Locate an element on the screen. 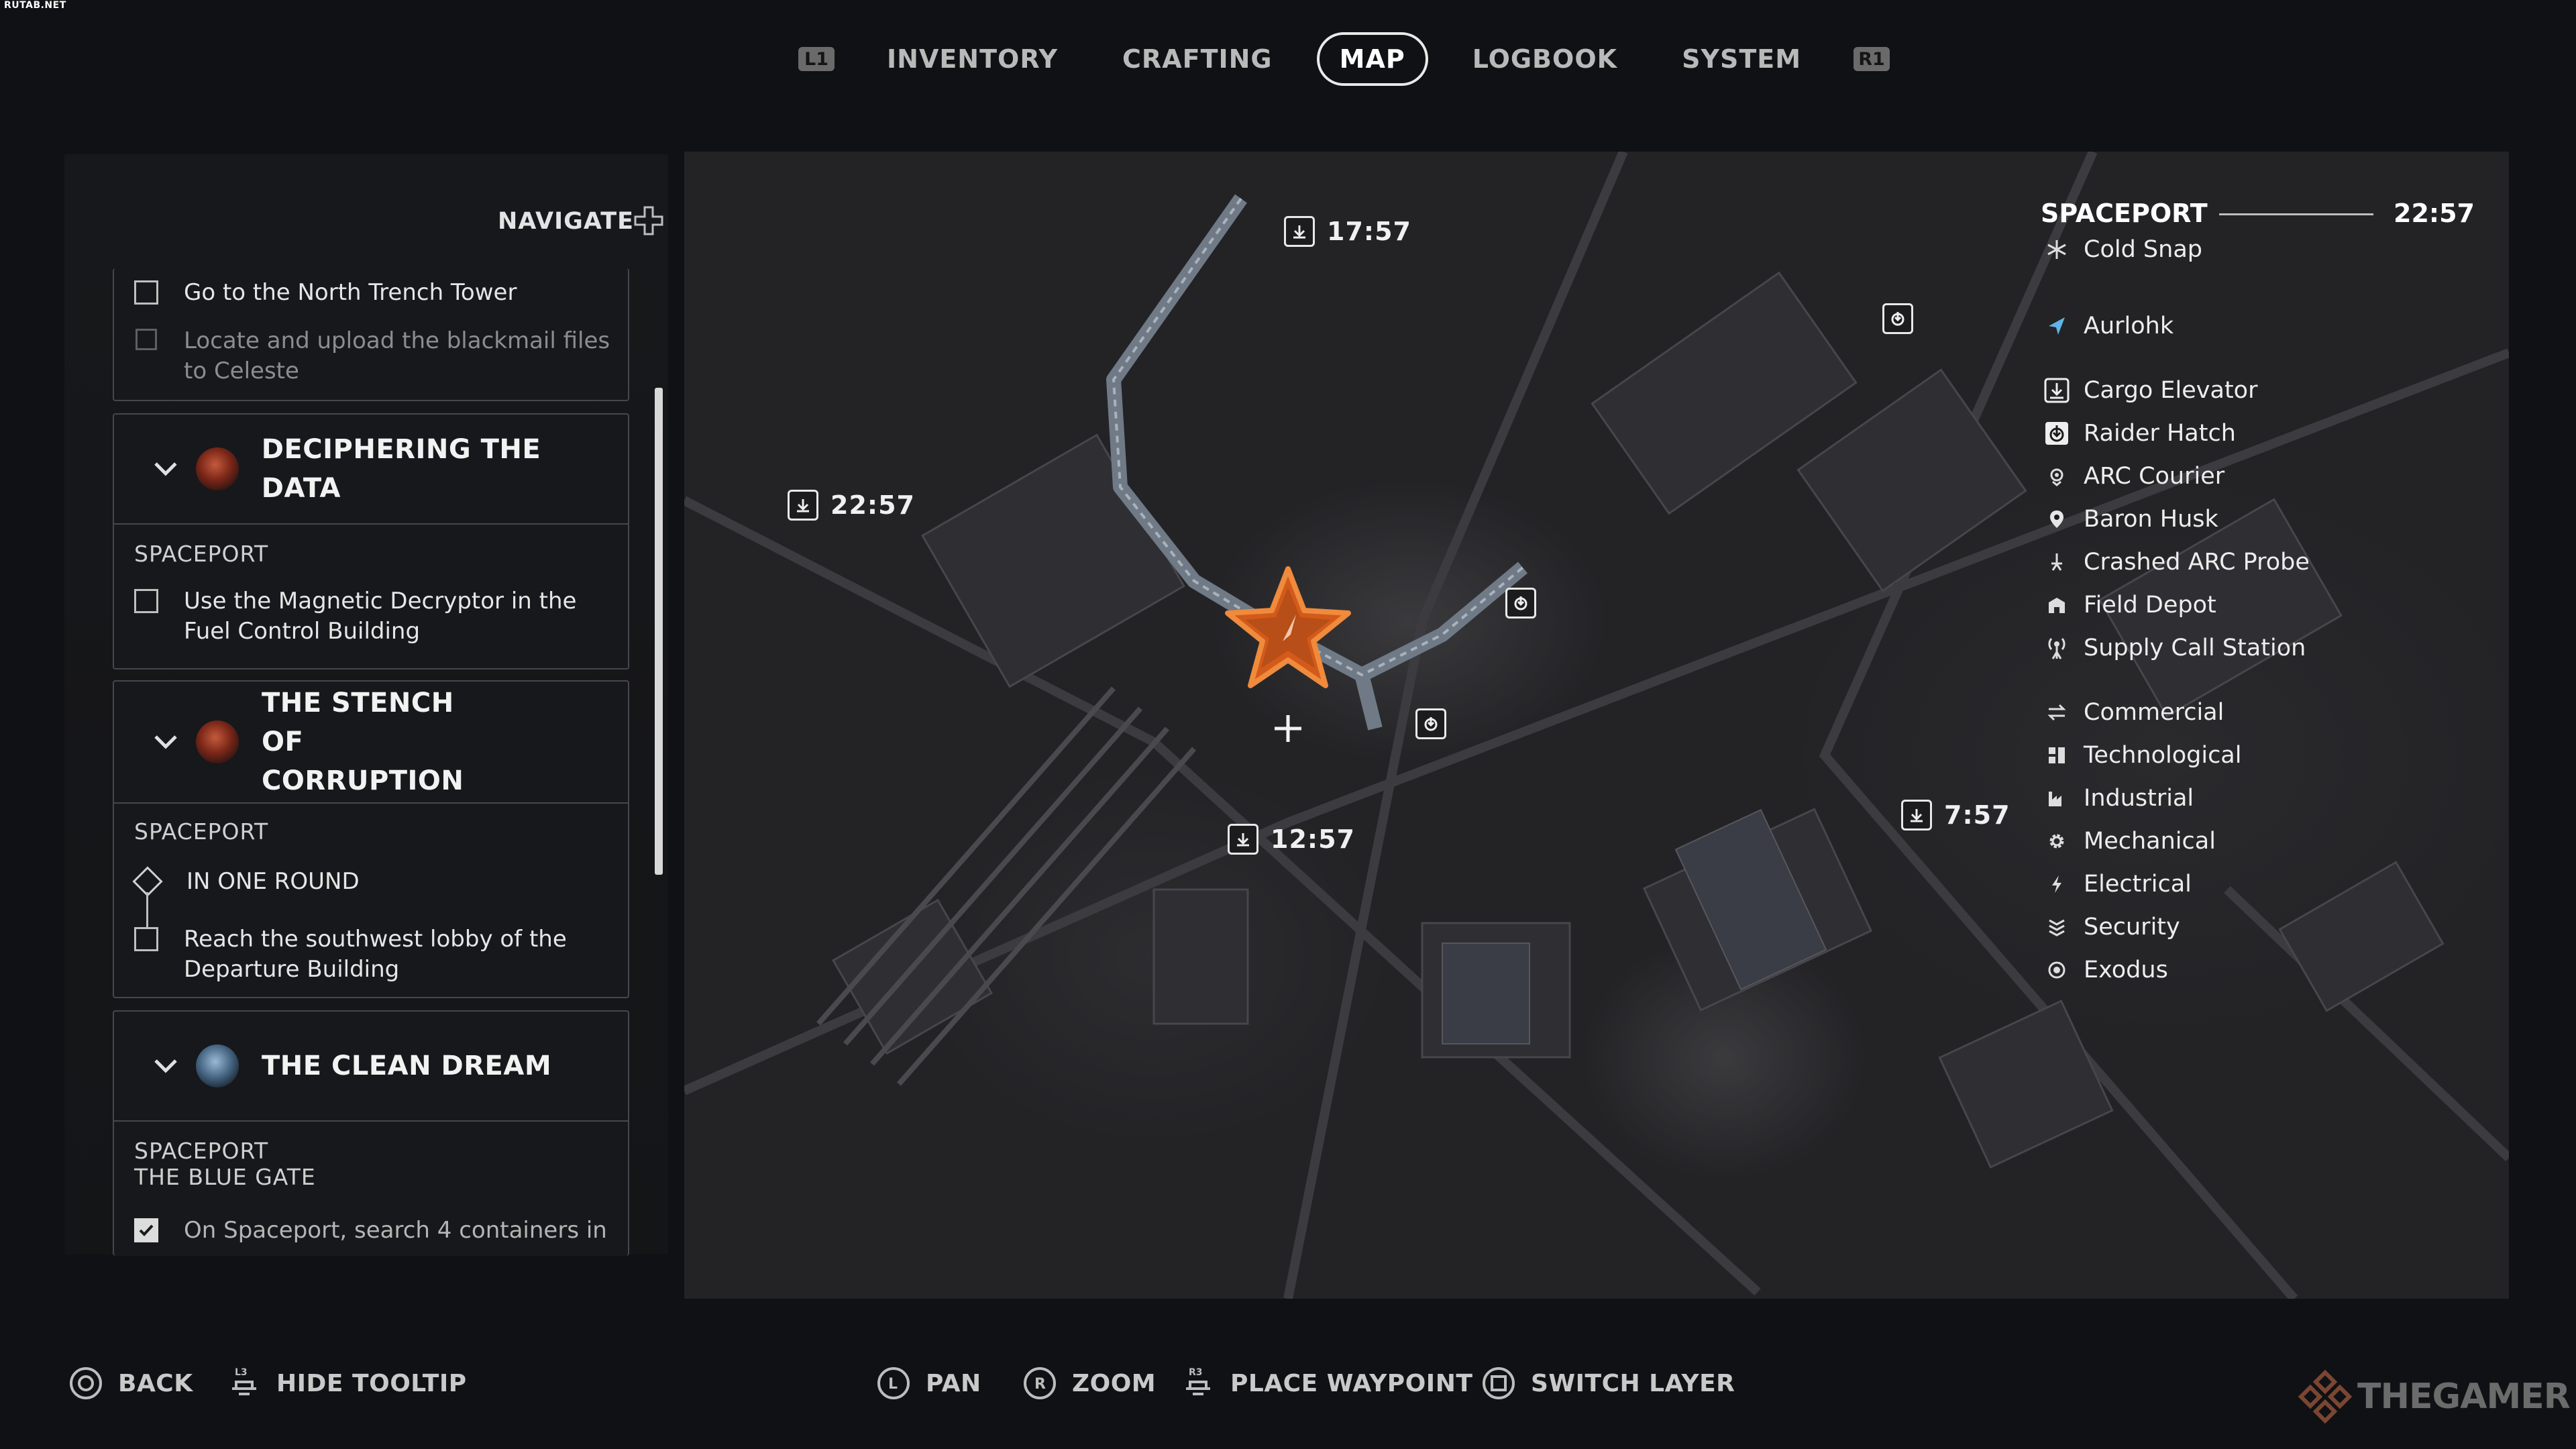 Image resolution: width=2576 pixels, height=1449 pixels. legend-condition: Cold Snap is located at coordinates (2122, 249).